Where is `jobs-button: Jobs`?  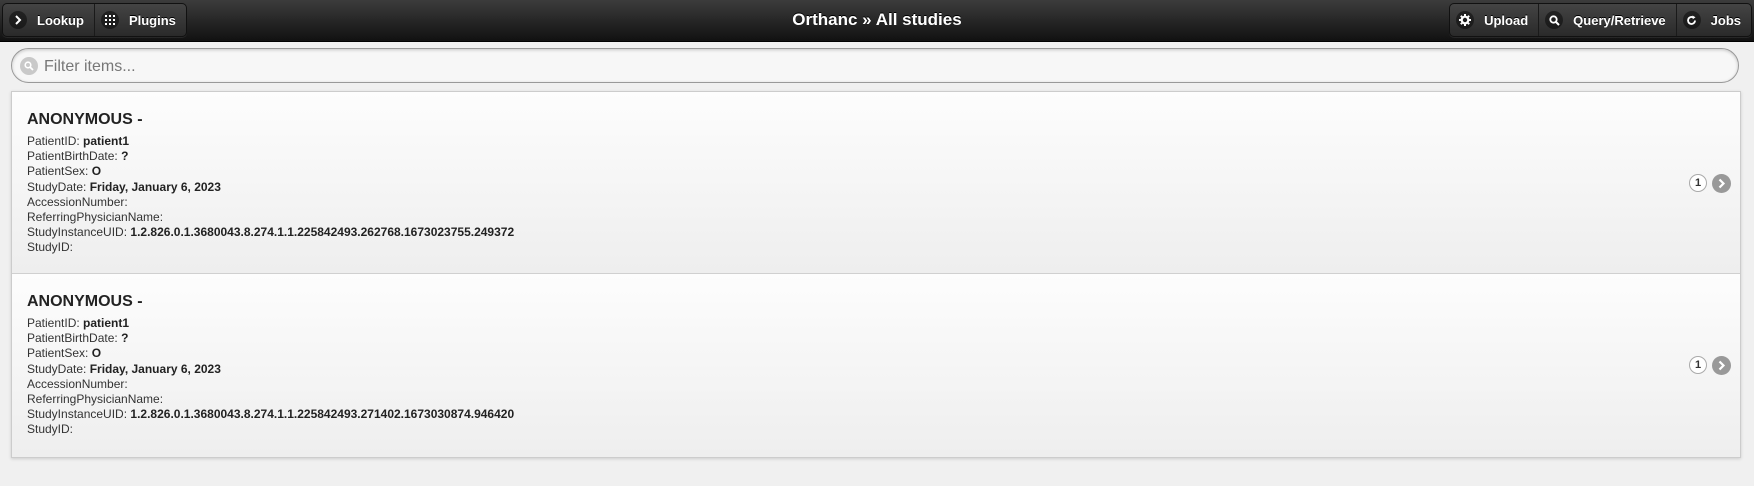 jobs-button: Jobs is located at coordinates (1714, 20).